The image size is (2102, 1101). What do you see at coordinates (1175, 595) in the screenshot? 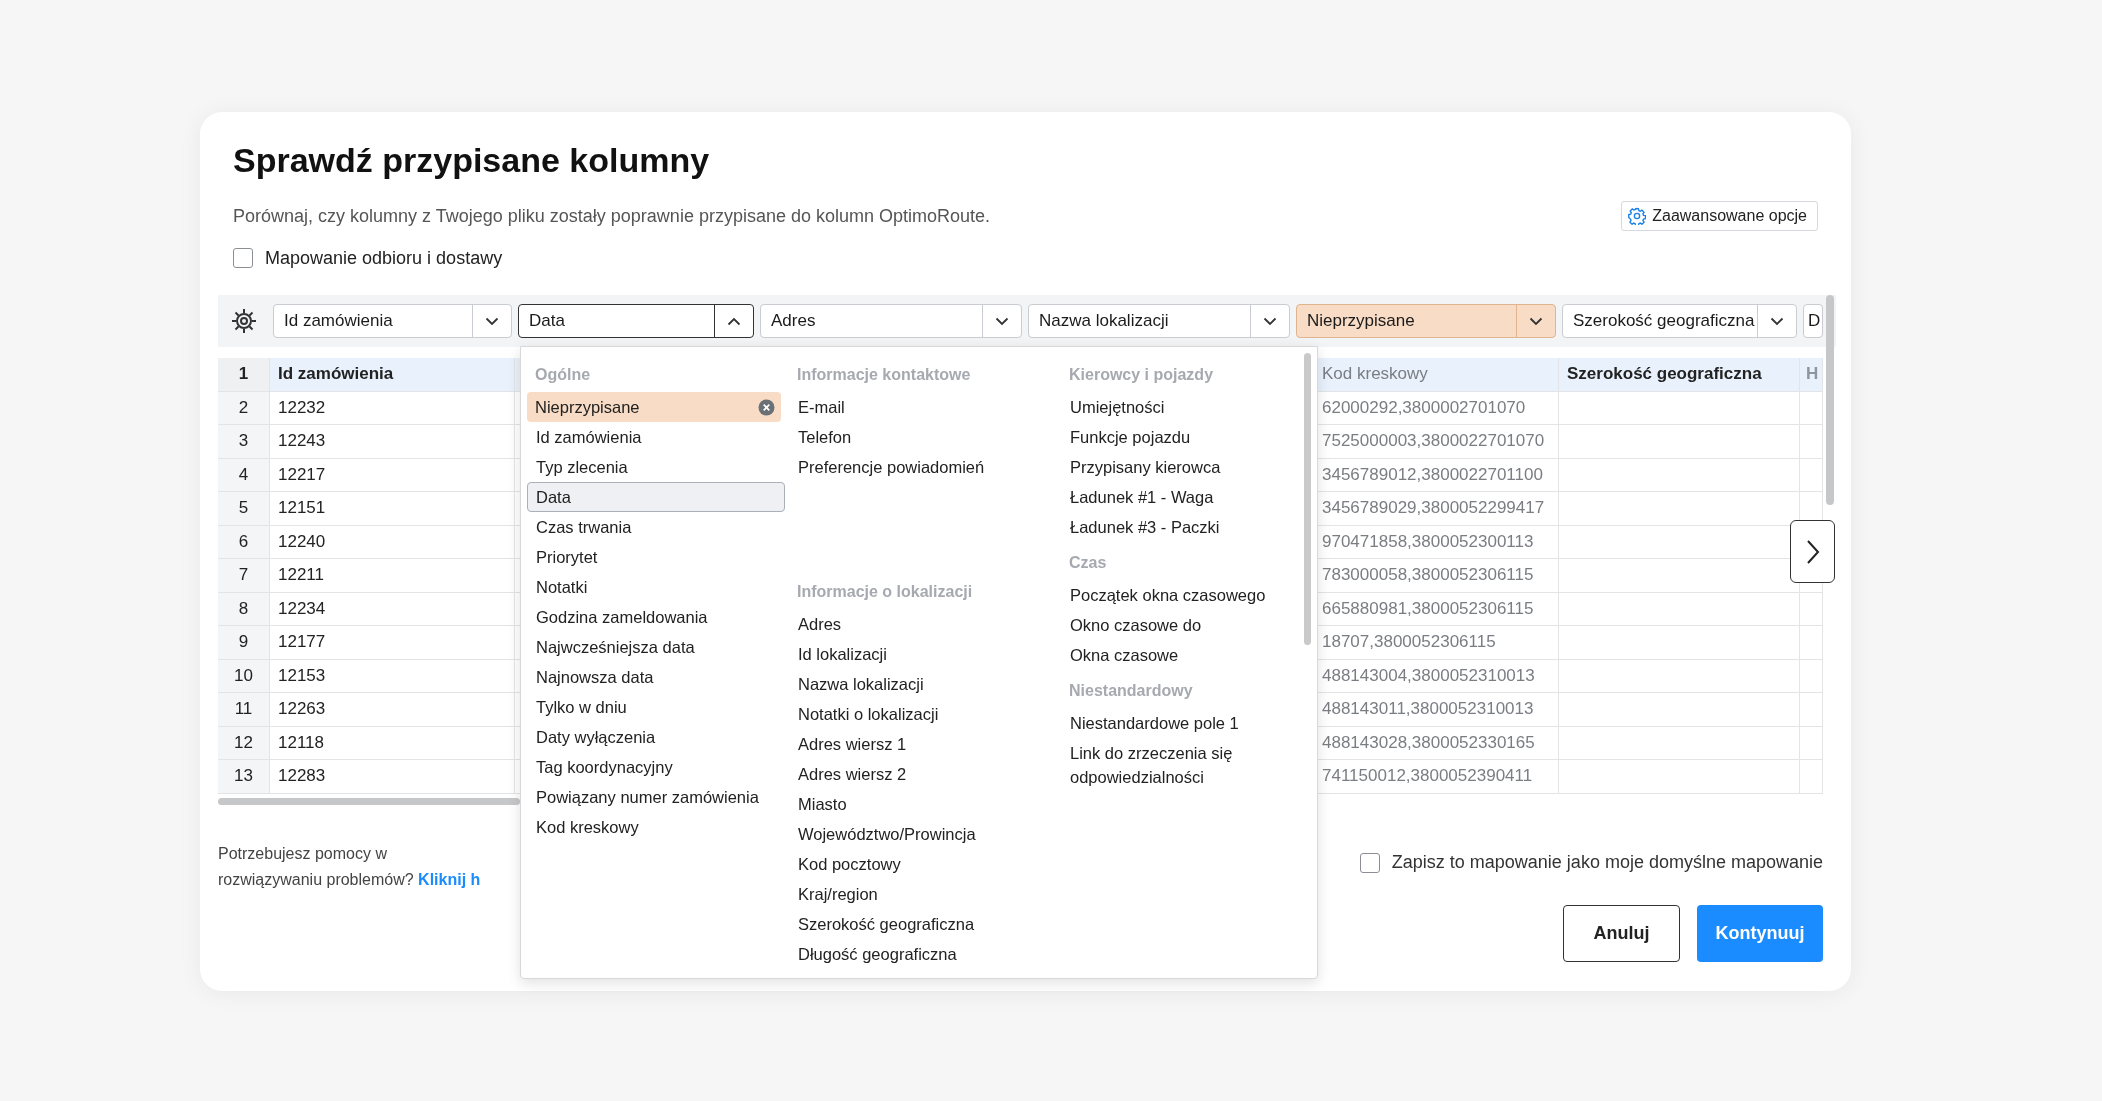
I see `menu-option: Początek okna czasowego` at bounding box center [1175, 595].